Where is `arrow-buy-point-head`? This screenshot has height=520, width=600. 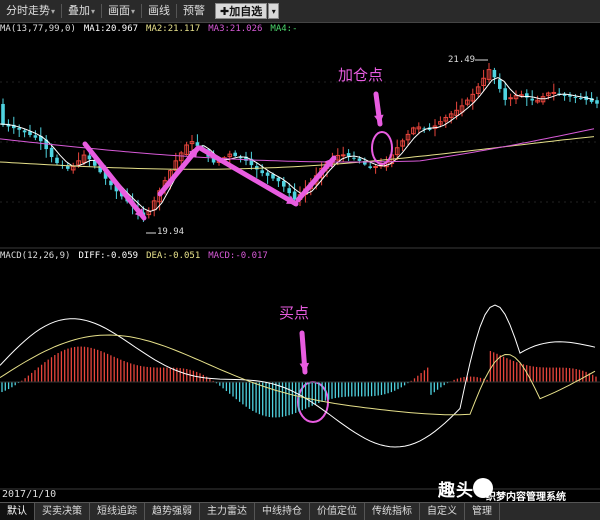 arrow-buy-point-head is located at coordinates (304, 367).